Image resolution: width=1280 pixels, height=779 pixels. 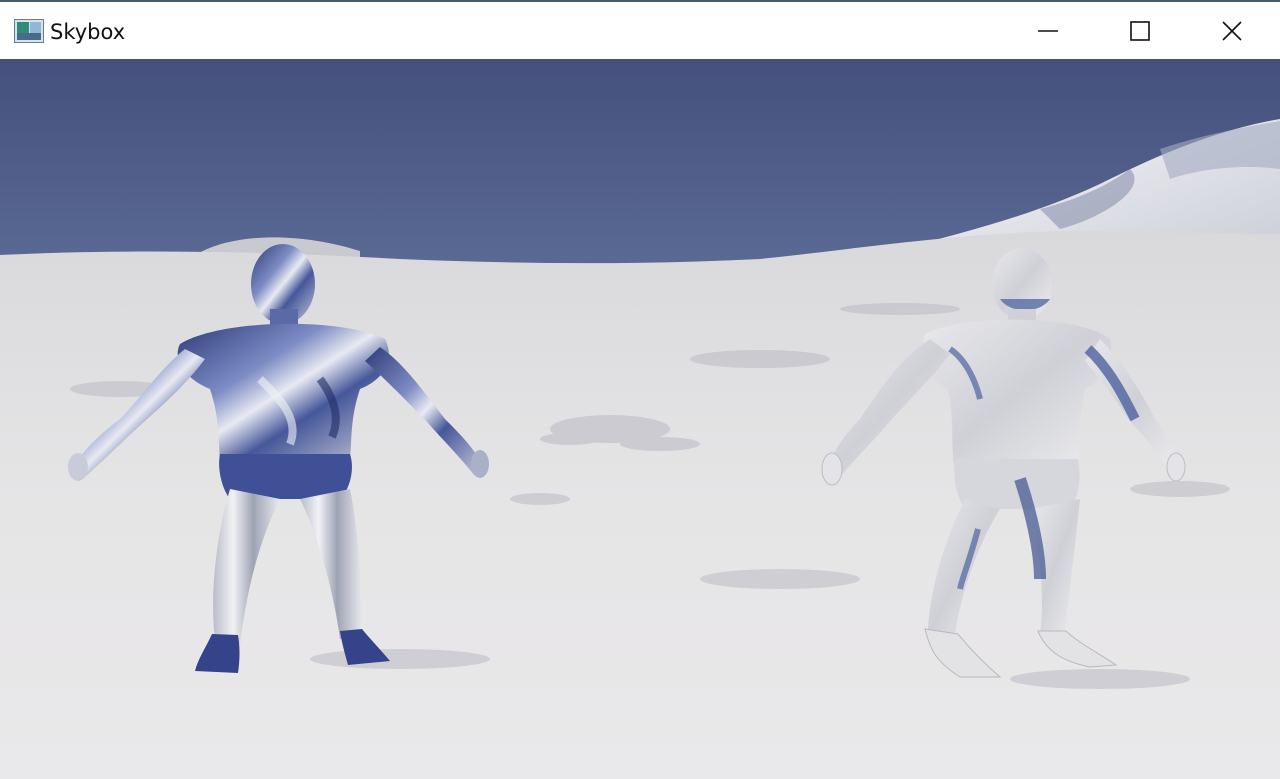 I want to click on maximize-icon, so click(x=1140, y=30).